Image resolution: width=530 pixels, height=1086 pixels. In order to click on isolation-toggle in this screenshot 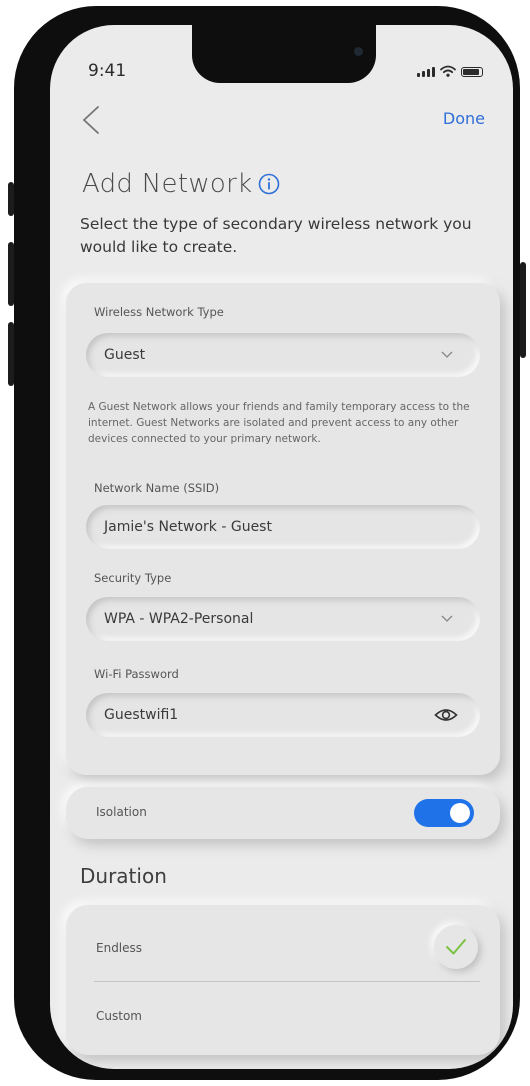, I will do `click(444, 813)`.